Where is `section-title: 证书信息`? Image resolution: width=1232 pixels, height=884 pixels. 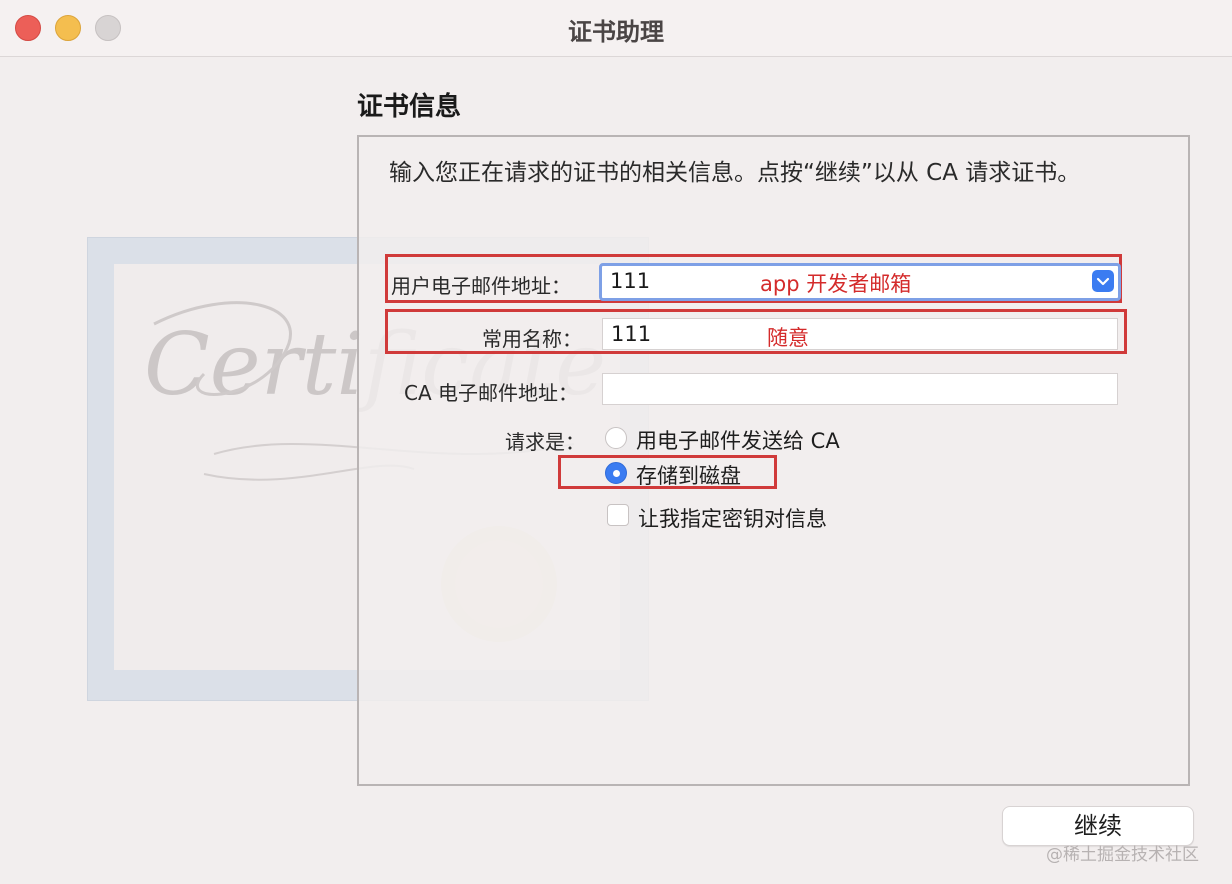 section-title: 证书信息 is located at coordinates (409, 107).